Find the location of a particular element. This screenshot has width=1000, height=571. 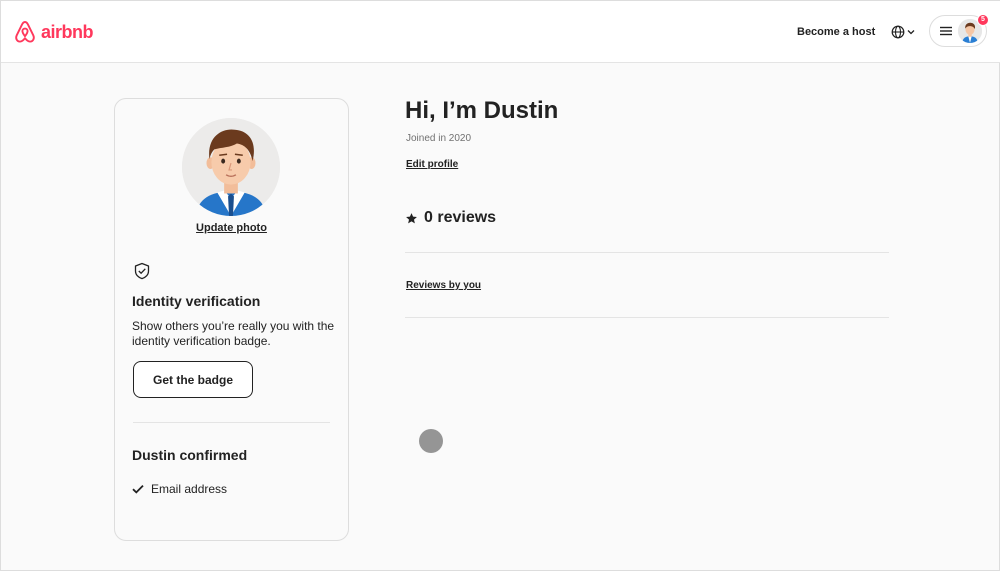

confirmed-item-email: Email address is located at coordinates (179, 489).